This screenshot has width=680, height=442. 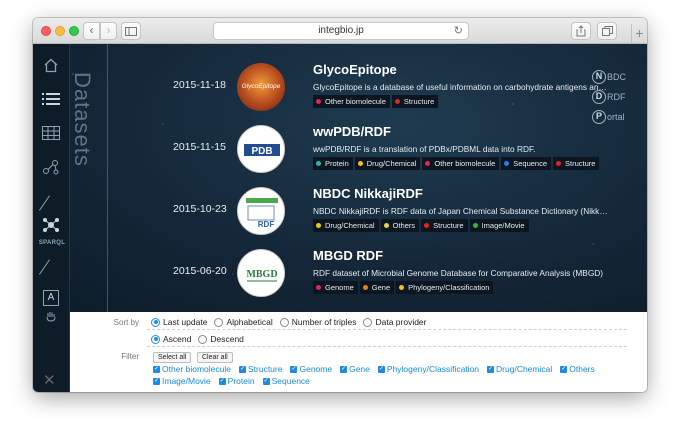 I want to click on dataset-date: 2015-11-18, so click(x=199, y=85).